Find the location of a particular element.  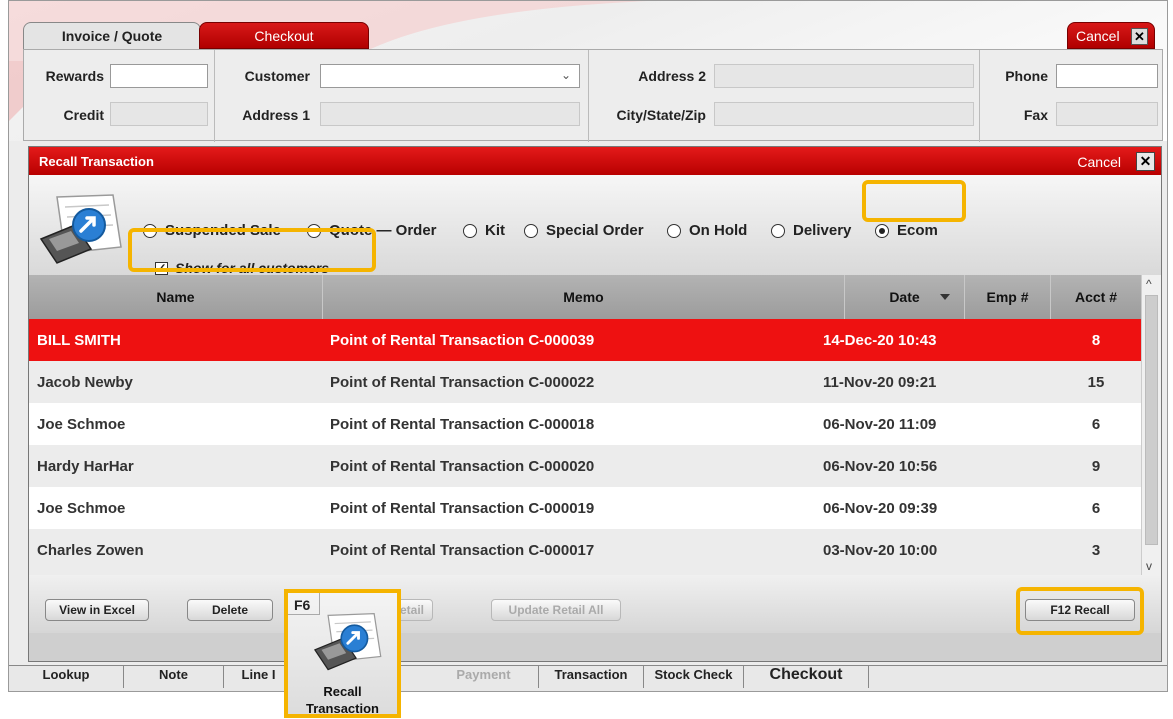

recall-transaction-button: F6 Recall Transaction is located at coordinates (342, 653).